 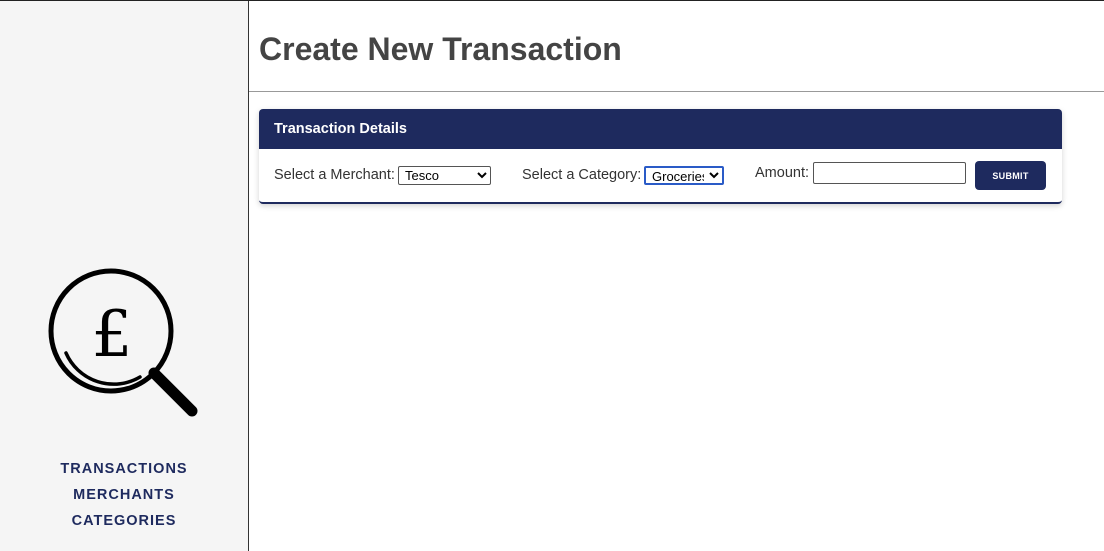 I want to click on submit-button: SUBMIT, so click(x=1010, y=175).